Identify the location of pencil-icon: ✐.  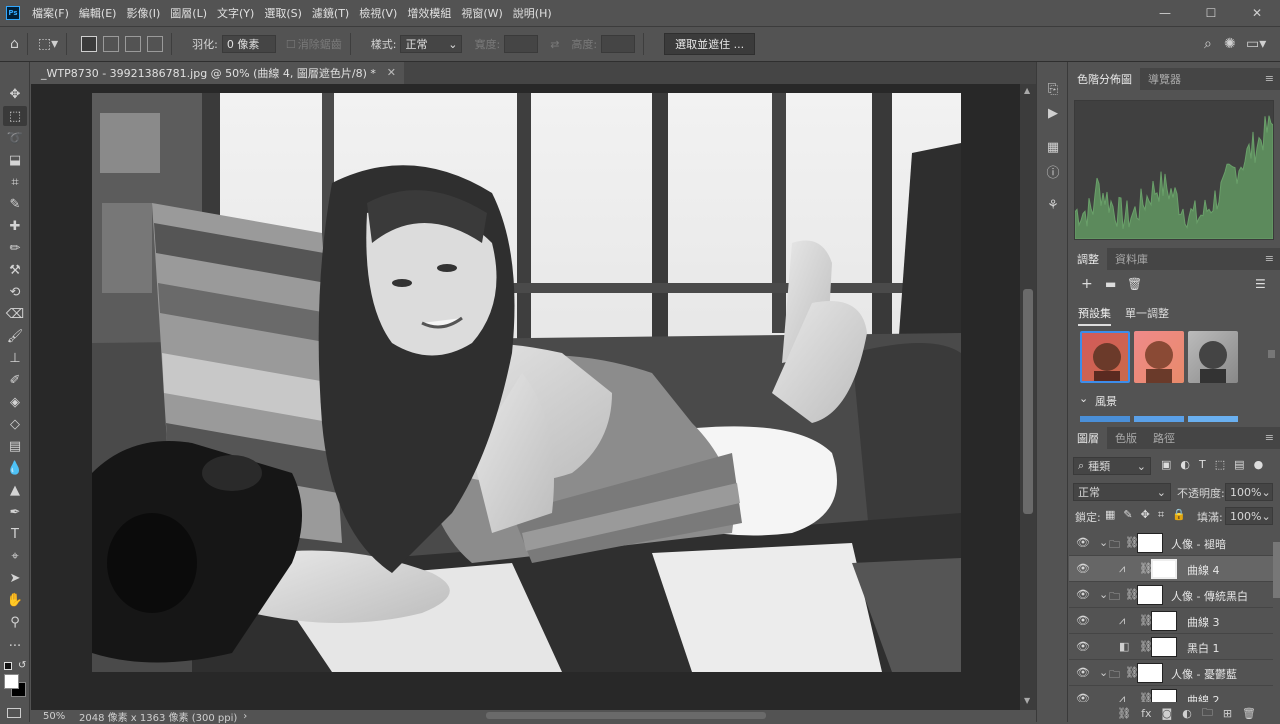
(15, 380).